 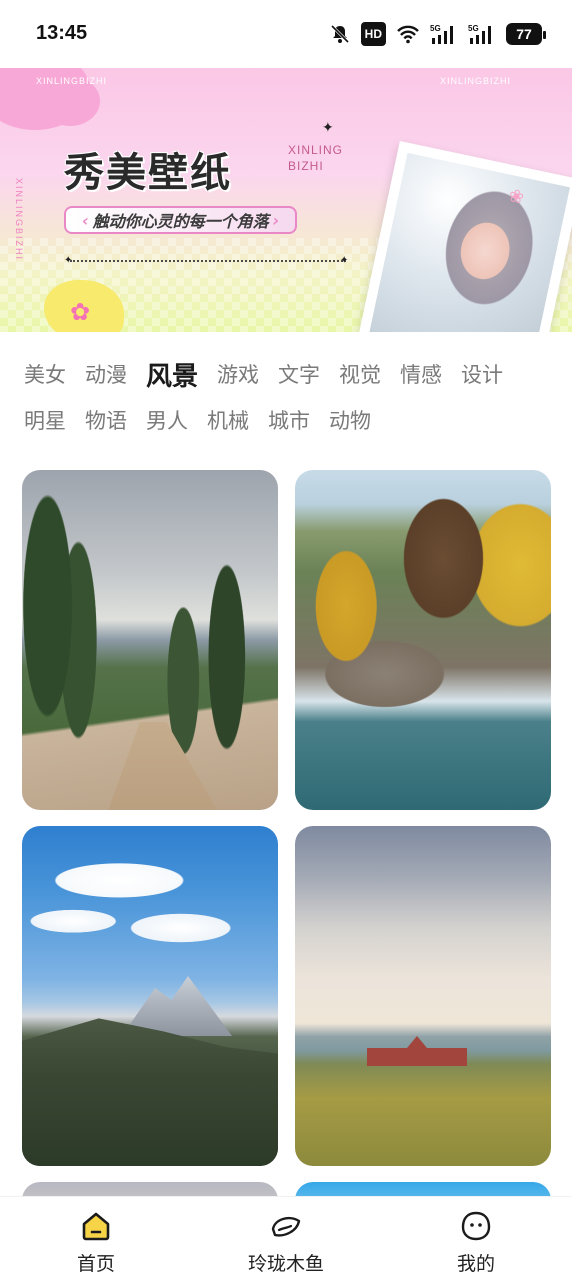 What do you see at coordinates (85, 220) in the screenshot?
I see `chevron-left-icon: ‹` at bounding box center [85, 220].